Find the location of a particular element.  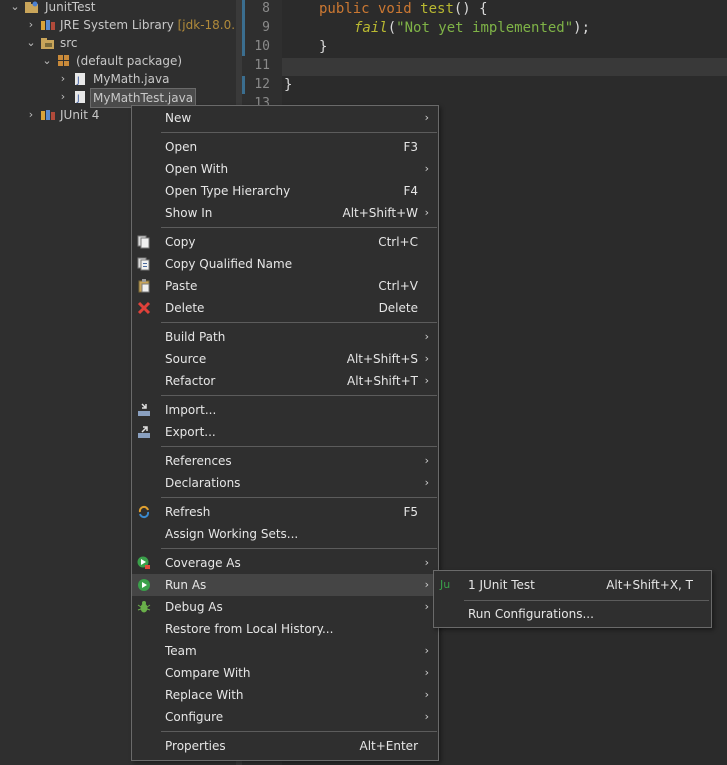

file-label: MyMath.java is located at coordinates (131, 79).